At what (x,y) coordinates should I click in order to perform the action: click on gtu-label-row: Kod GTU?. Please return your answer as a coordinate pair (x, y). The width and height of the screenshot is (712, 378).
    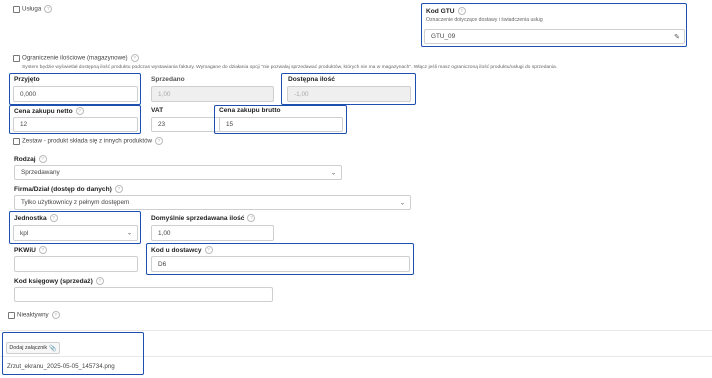
    Looking at the image, I should click on (446, 11).